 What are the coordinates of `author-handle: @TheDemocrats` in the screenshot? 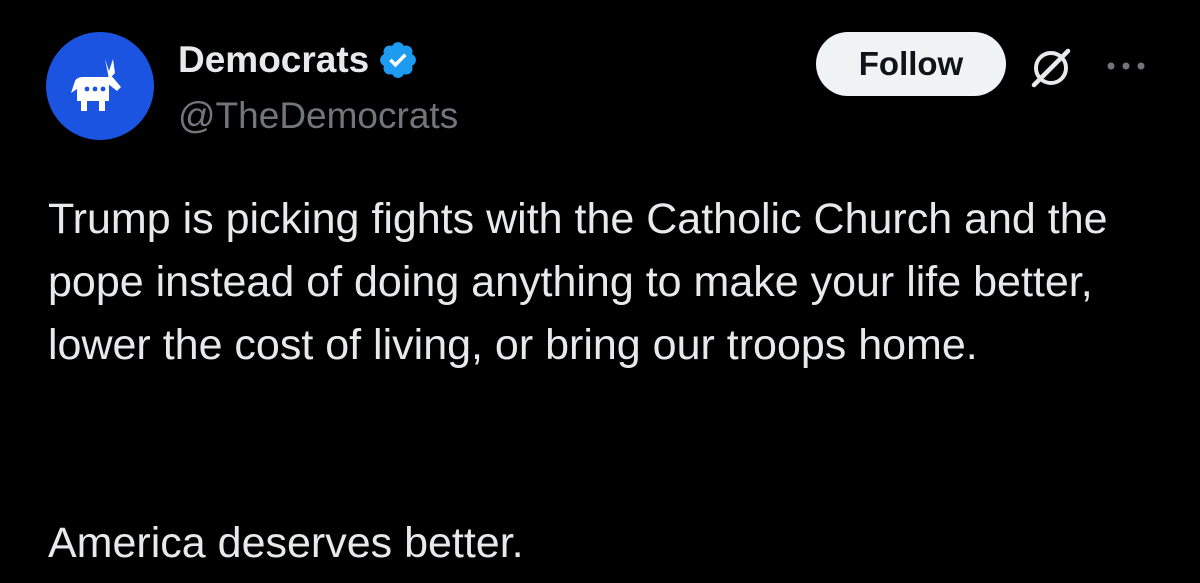 It's located at (318, 116).